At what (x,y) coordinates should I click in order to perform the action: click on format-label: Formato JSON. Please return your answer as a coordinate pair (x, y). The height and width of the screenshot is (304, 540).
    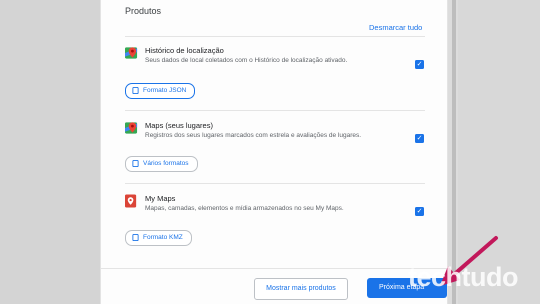
    Looking at the image, I should click on (165, 90).